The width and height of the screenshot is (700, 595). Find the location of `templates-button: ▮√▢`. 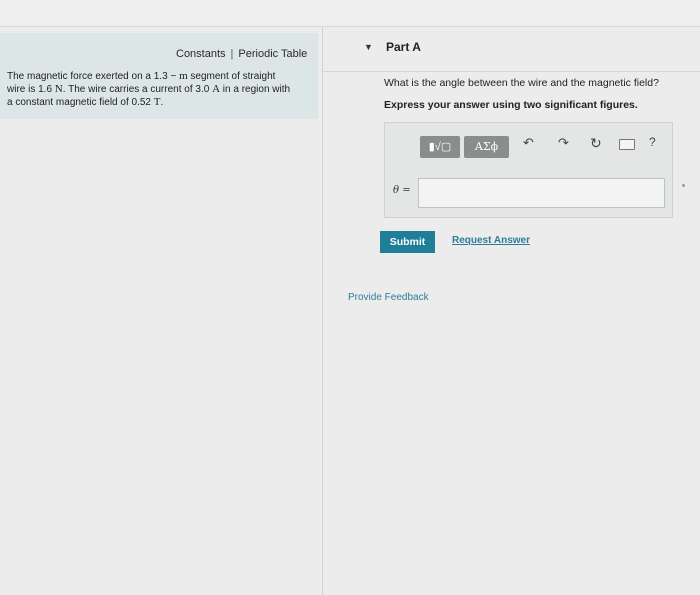

templates-button: ▮√▢ is located at coordinates (440, 147).